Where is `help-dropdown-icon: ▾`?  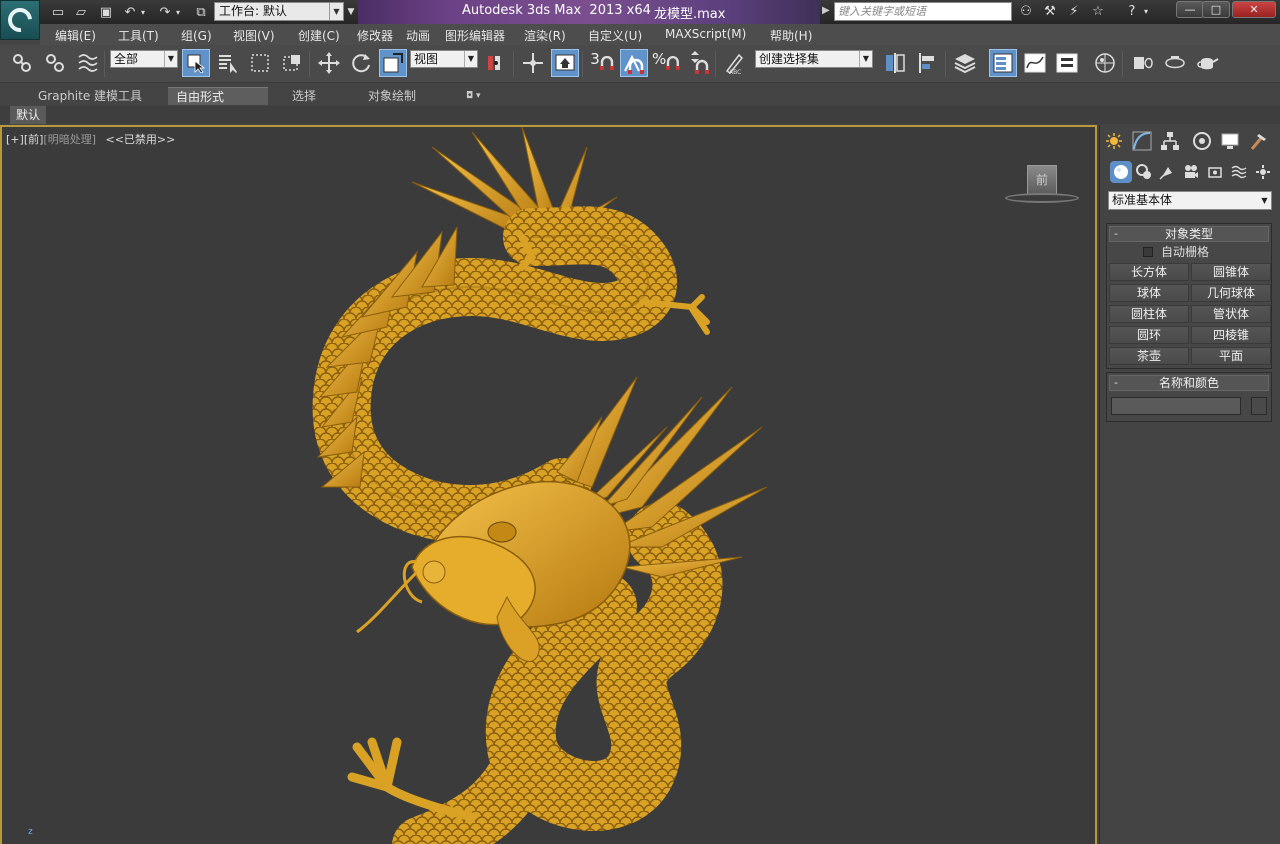
help-dropdown-icon: ▾ is located at coordinates (1146, 12).